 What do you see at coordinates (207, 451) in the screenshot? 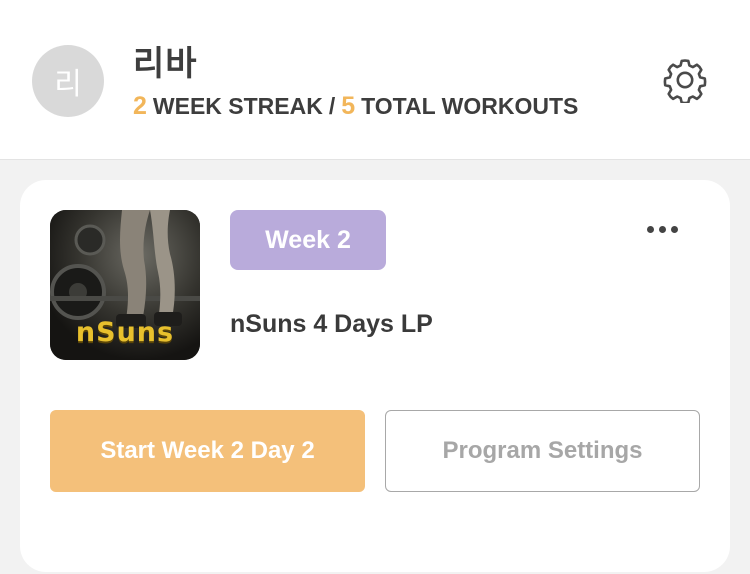
I see `start-workout-button: Start Week 2 Day 2` at bounding box center [207, 451].